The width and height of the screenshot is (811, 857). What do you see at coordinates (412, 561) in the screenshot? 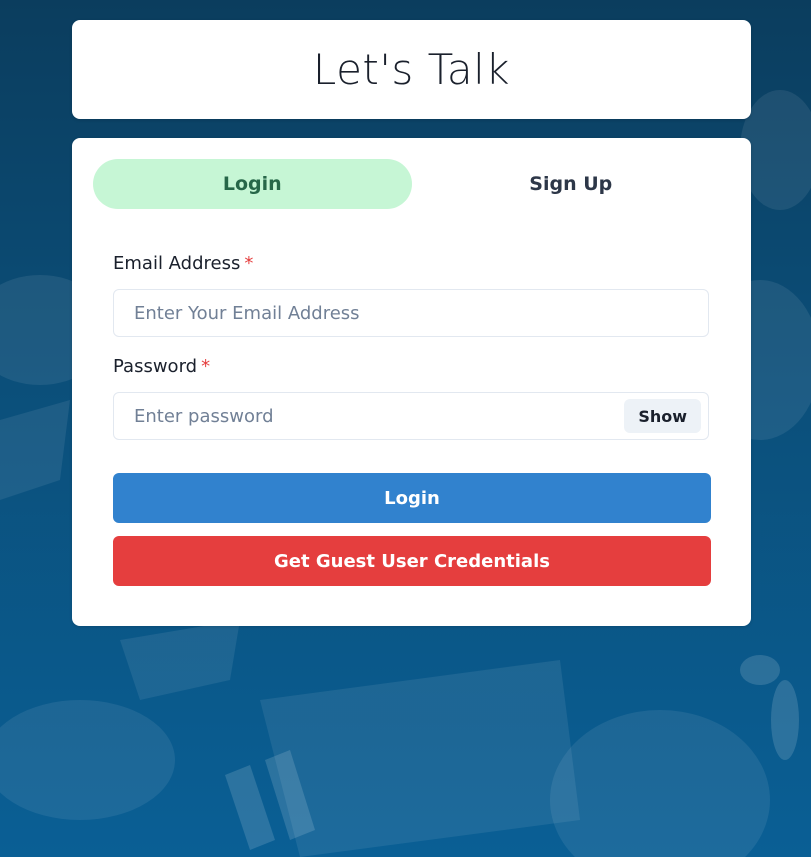
I see `guest-credentials-button: Get Guest User Credentials` at bounding box center [412, 561].